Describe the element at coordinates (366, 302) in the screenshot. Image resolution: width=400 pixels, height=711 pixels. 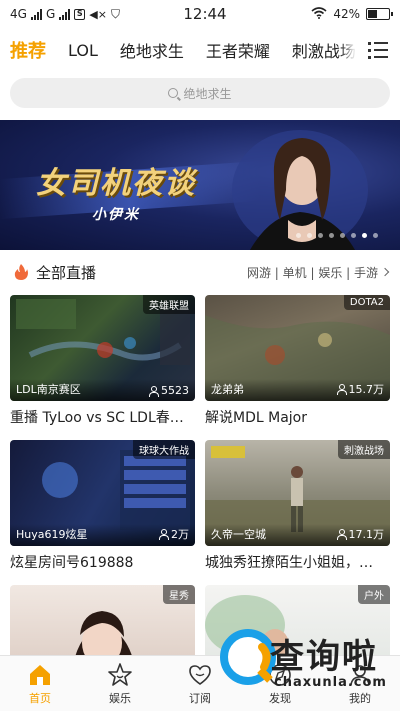
I see `category-tag: DOTA2` at that location.